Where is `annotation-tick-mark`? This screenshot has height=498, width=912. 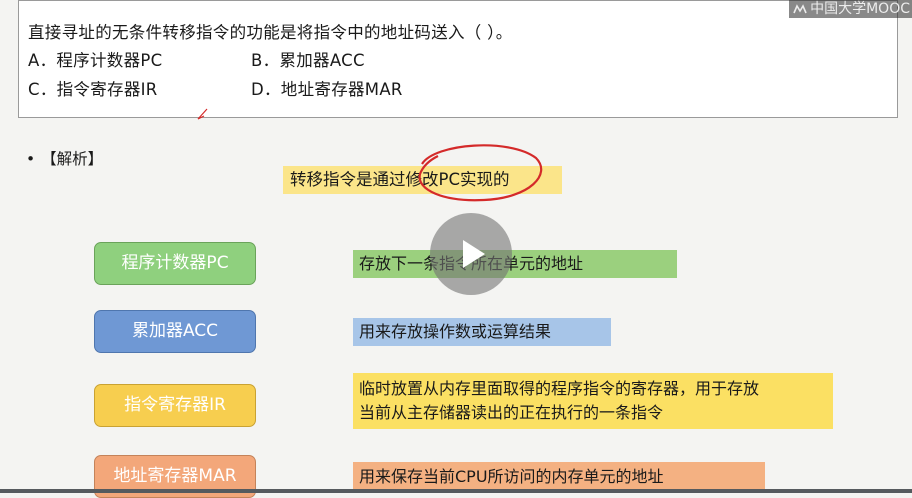
annotation-tick-mark is located at coordinates (202, 114).